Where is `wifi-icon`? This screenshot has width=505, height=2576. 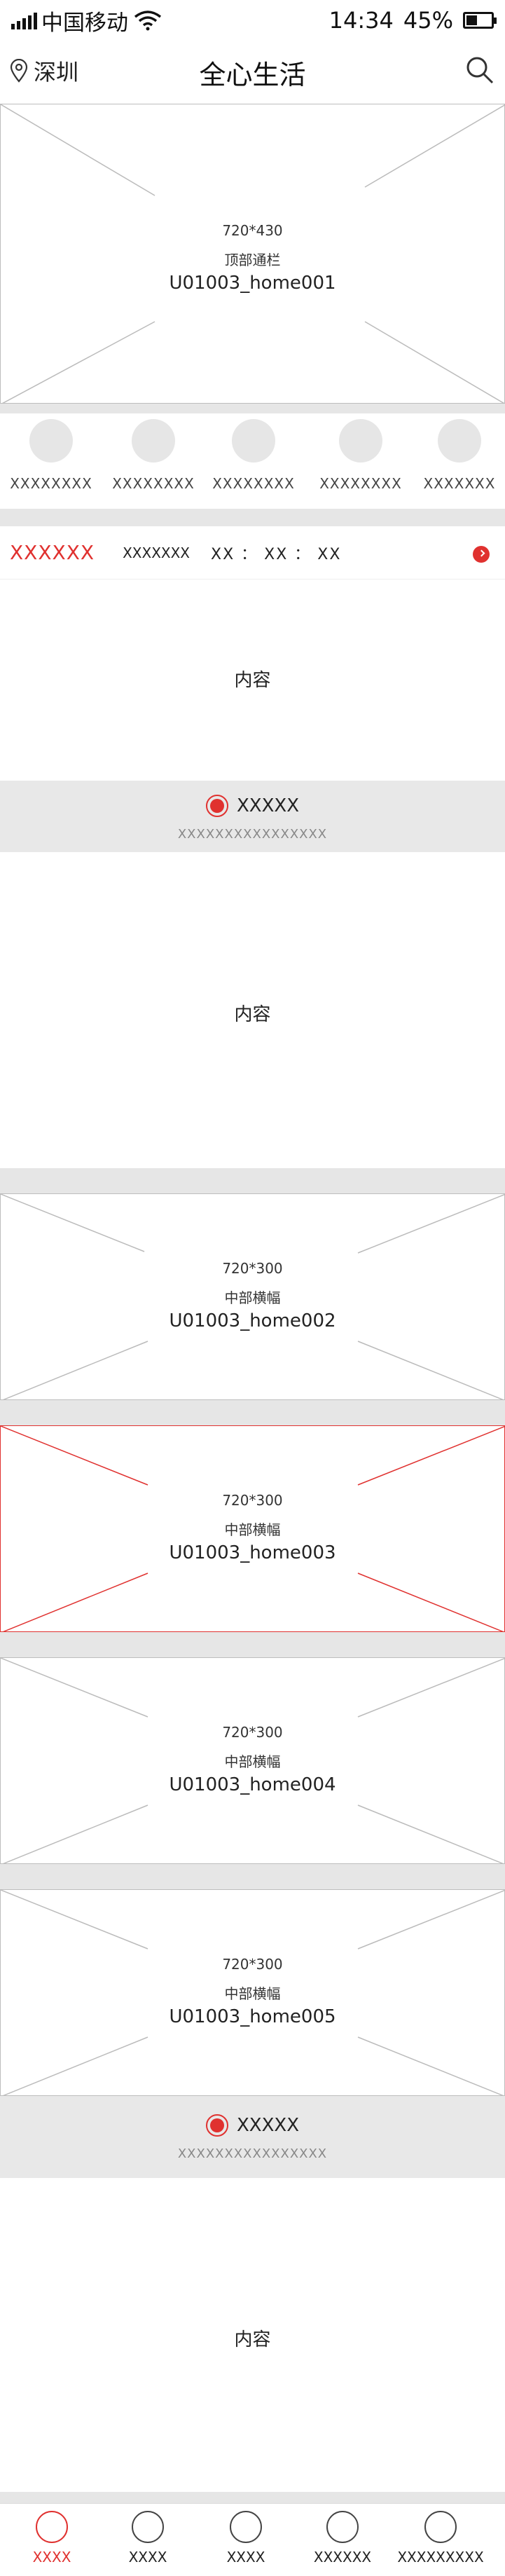
wifi-icon is located at coordinates (148, 21).